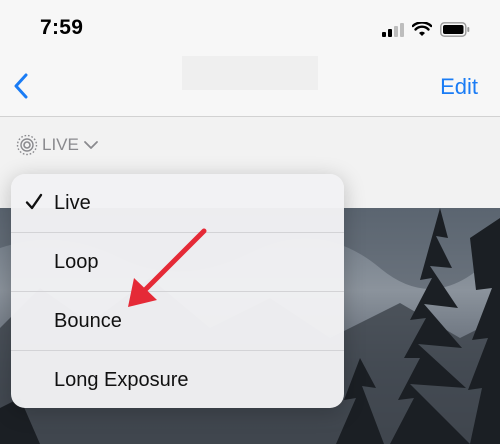 This screenshot has width=500, height=444. Describe the element at coordinates (177, 203) in the screenshot. I see `menu-item-live: Live` at that location.